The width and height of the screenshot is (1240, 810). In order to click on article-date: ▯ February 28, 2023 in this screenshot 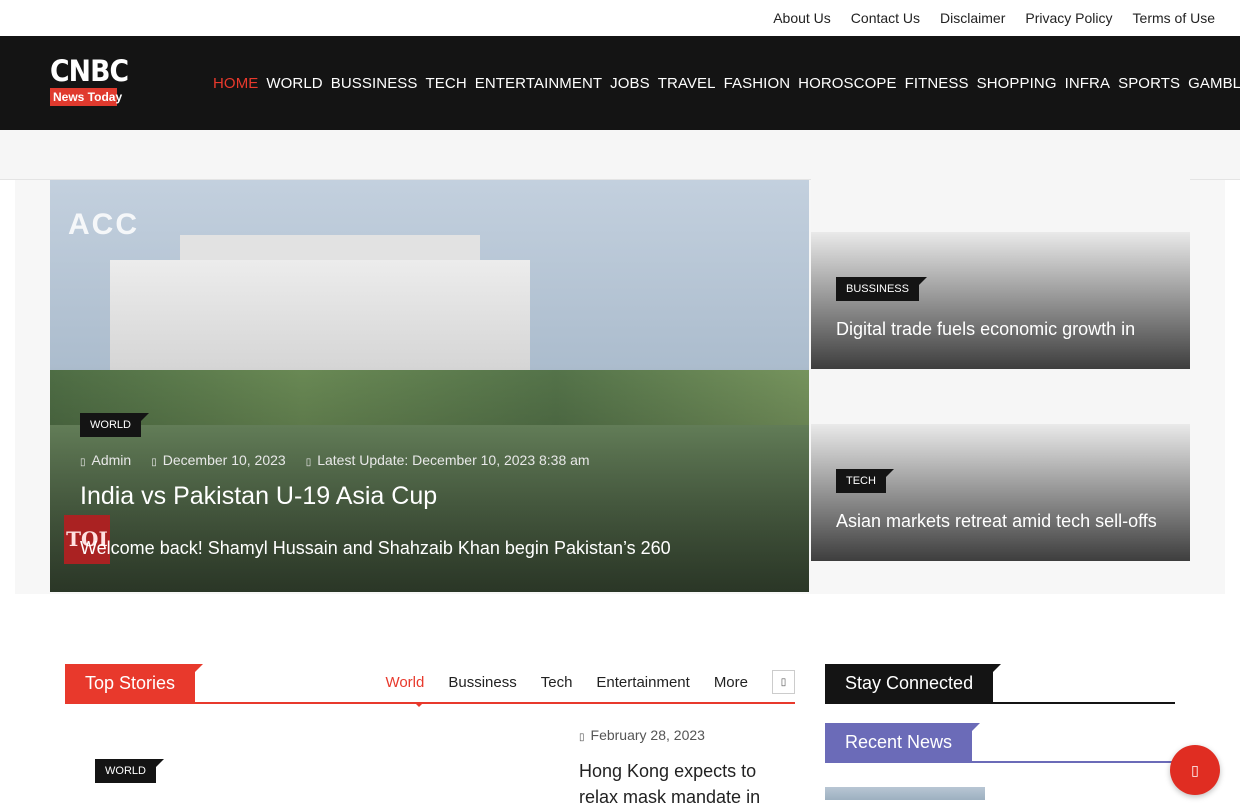, I will do `click(642, 735)`.